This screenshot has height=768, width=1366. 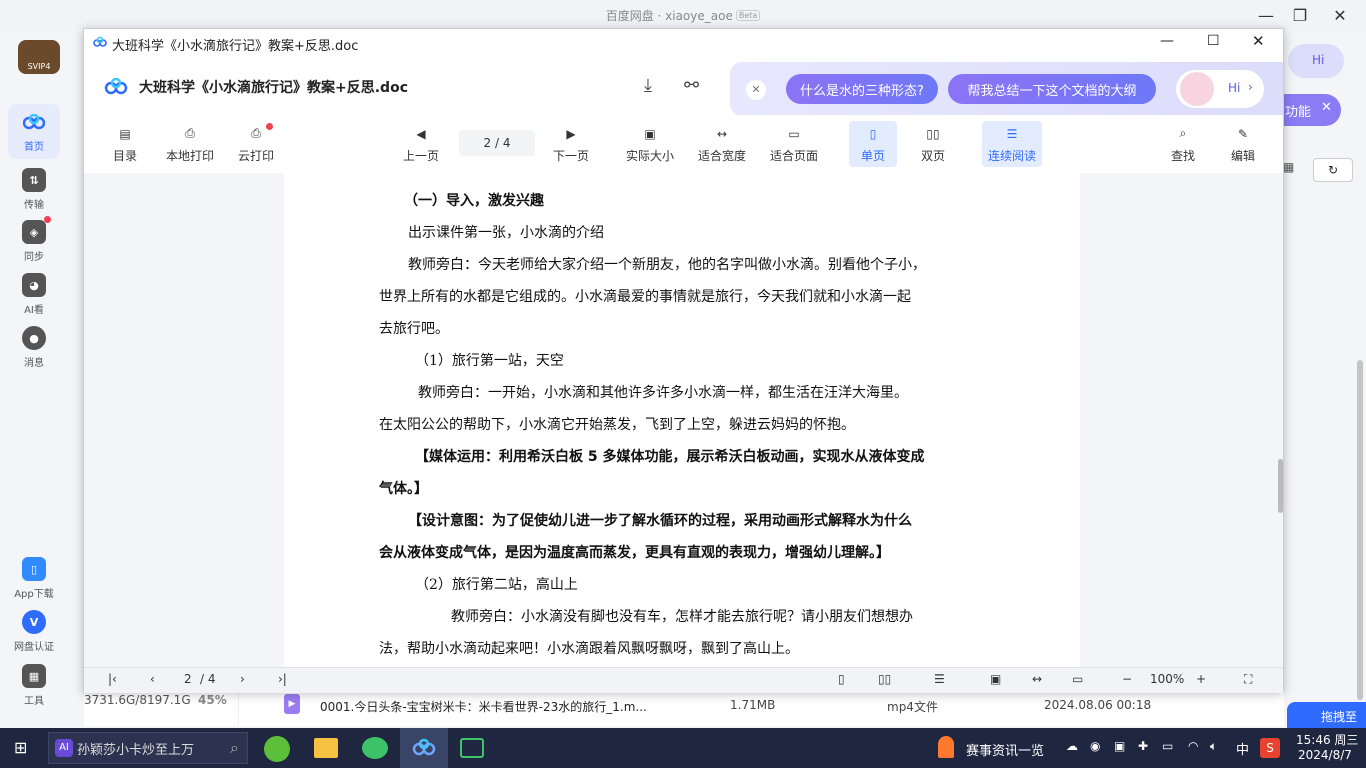 I want to click on file-explorer-icon, so click(x=326, y=748).